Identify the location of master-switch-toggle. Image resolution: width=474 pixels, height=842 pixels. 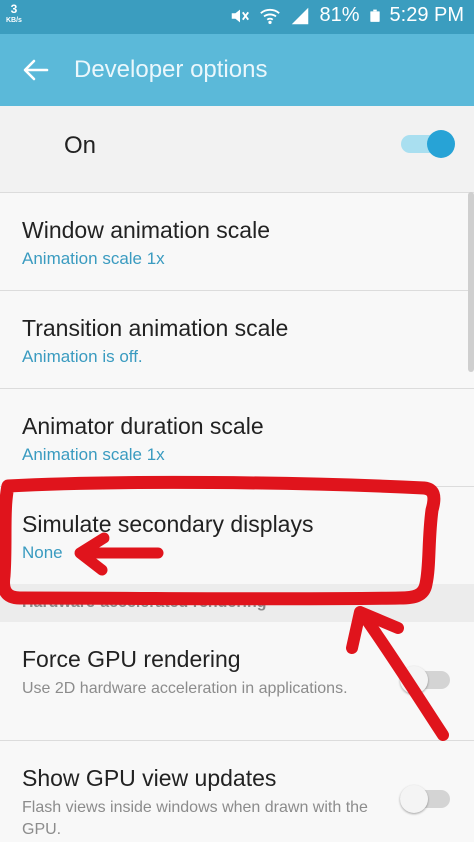
(428, 144).